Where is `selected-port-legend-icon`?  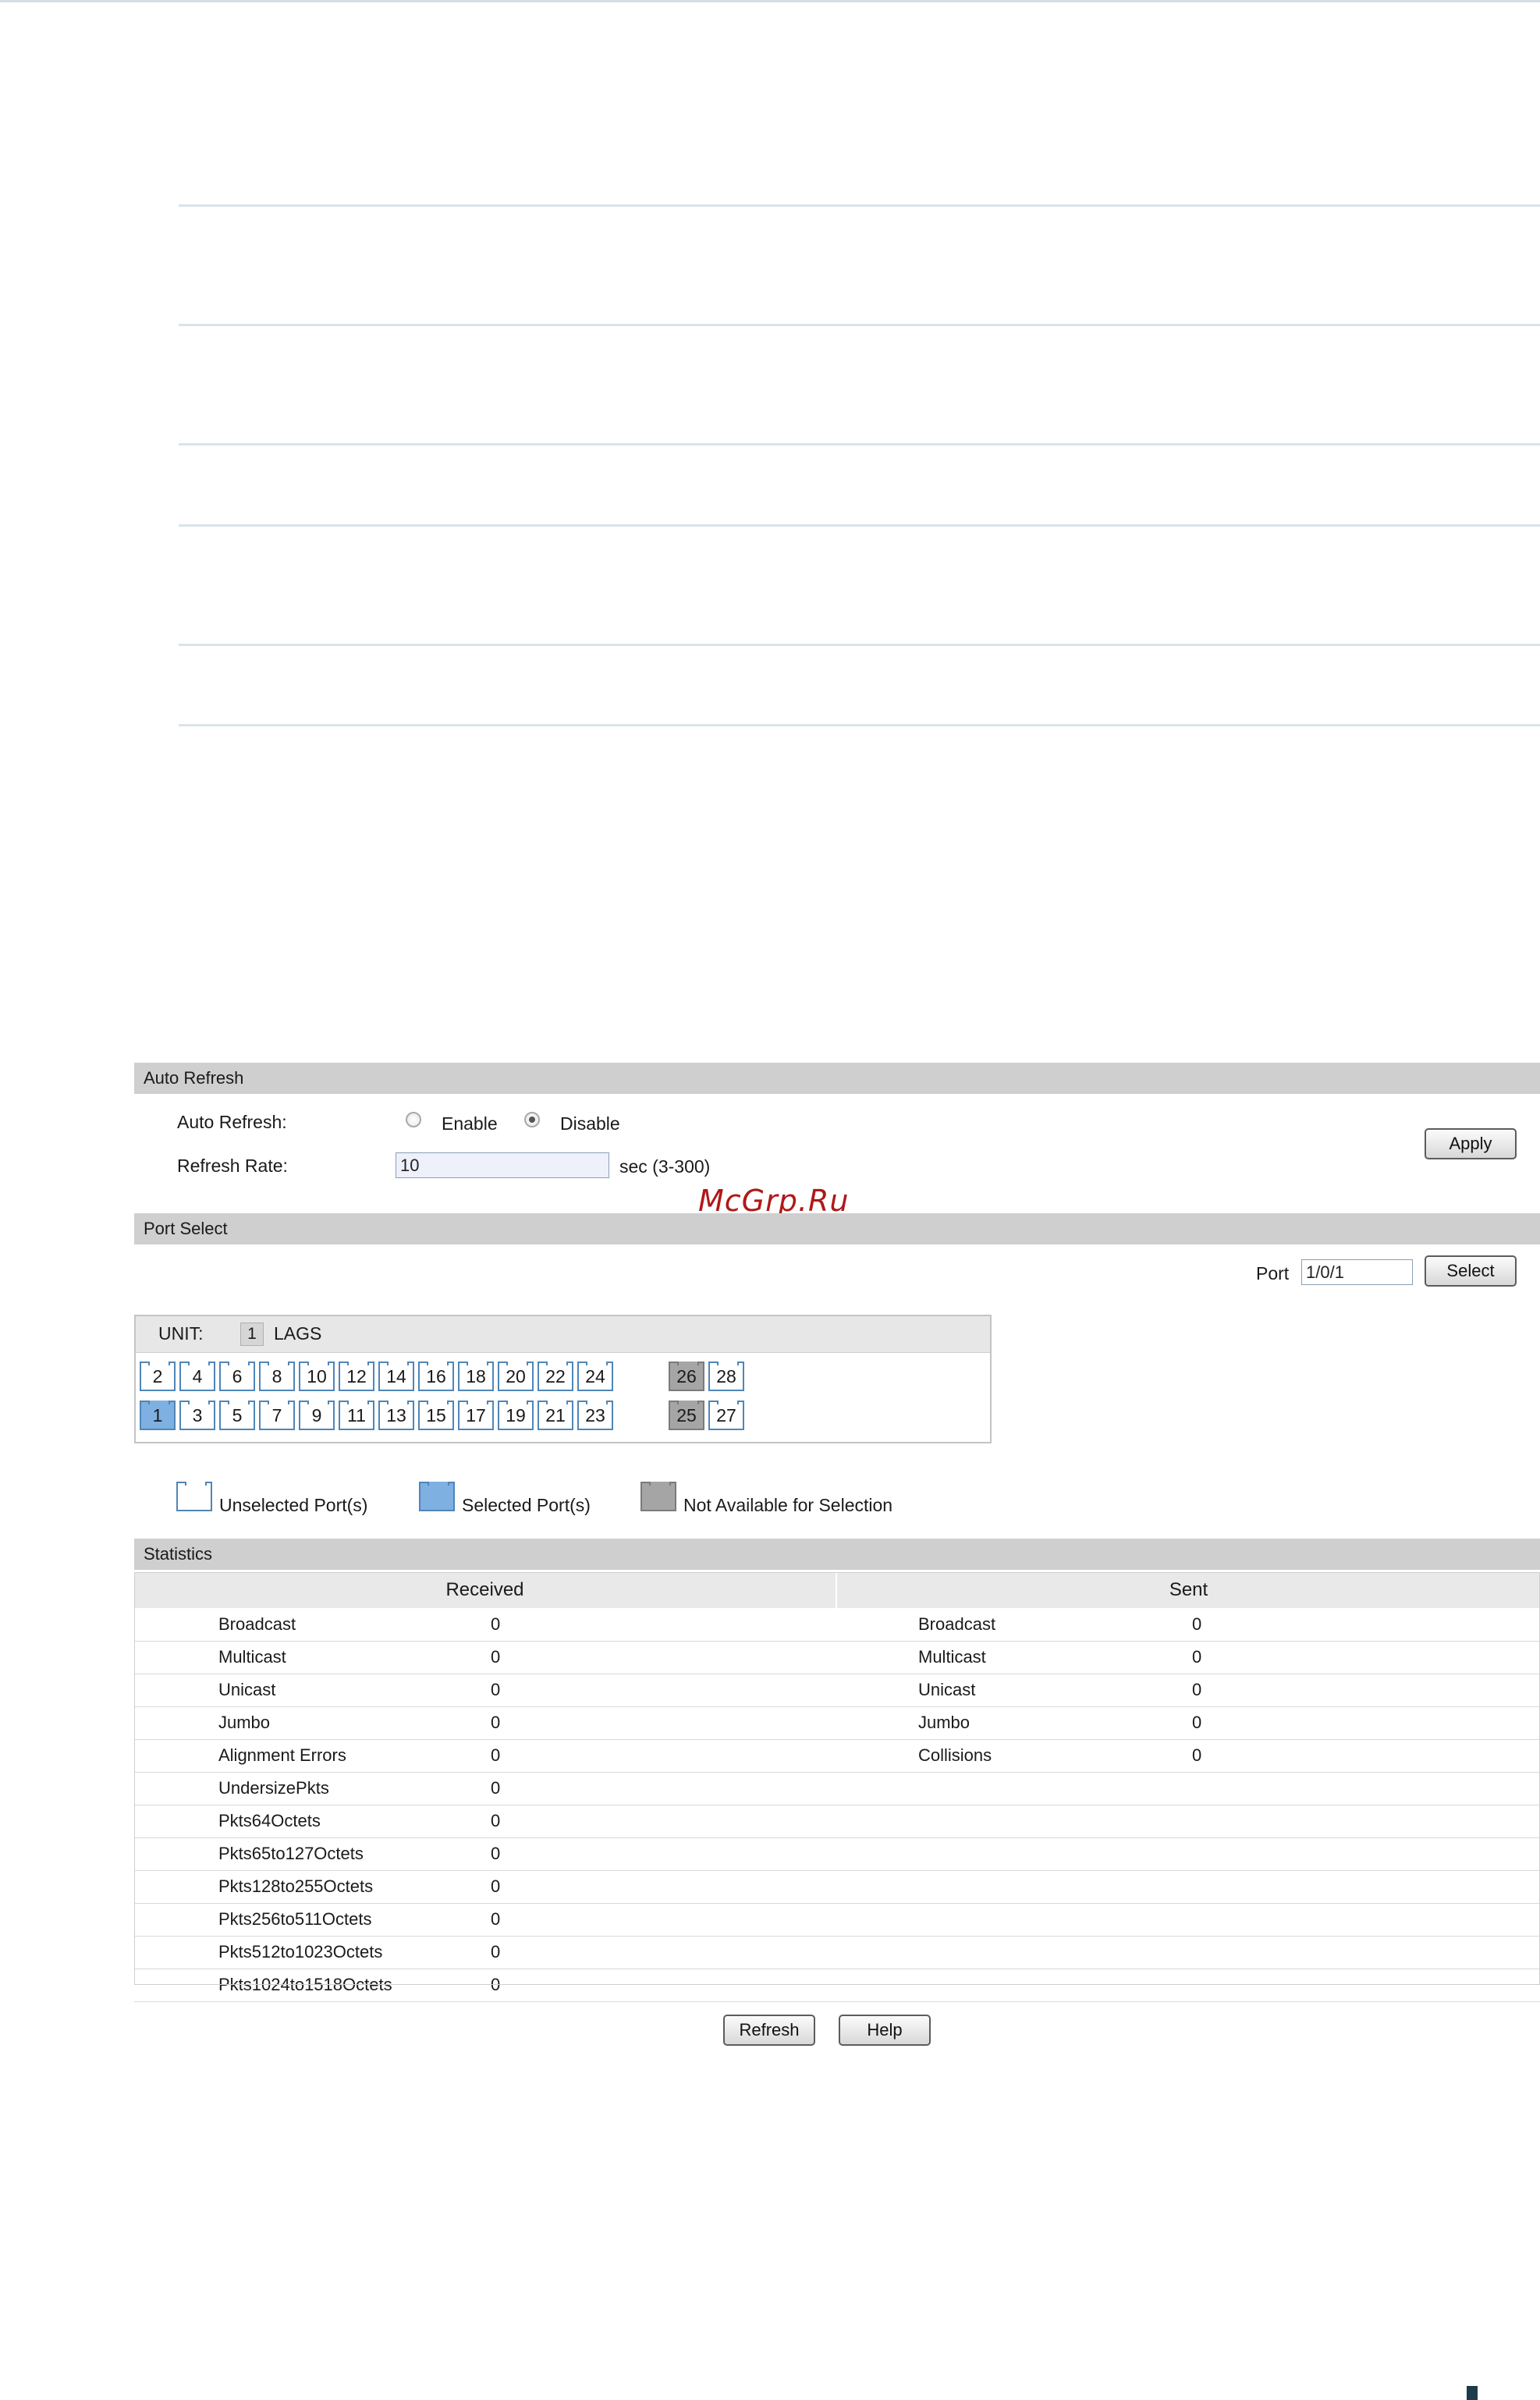
selected-port-legend-icon is located at coordinates (437, 1496).